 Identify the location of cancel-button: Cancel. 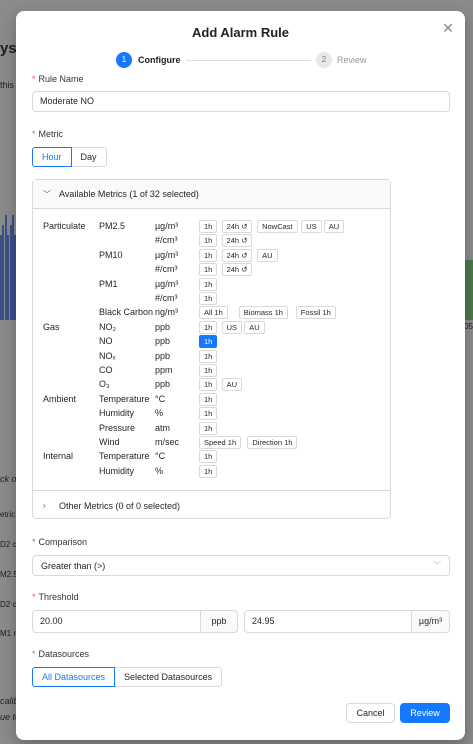
(370, 713).